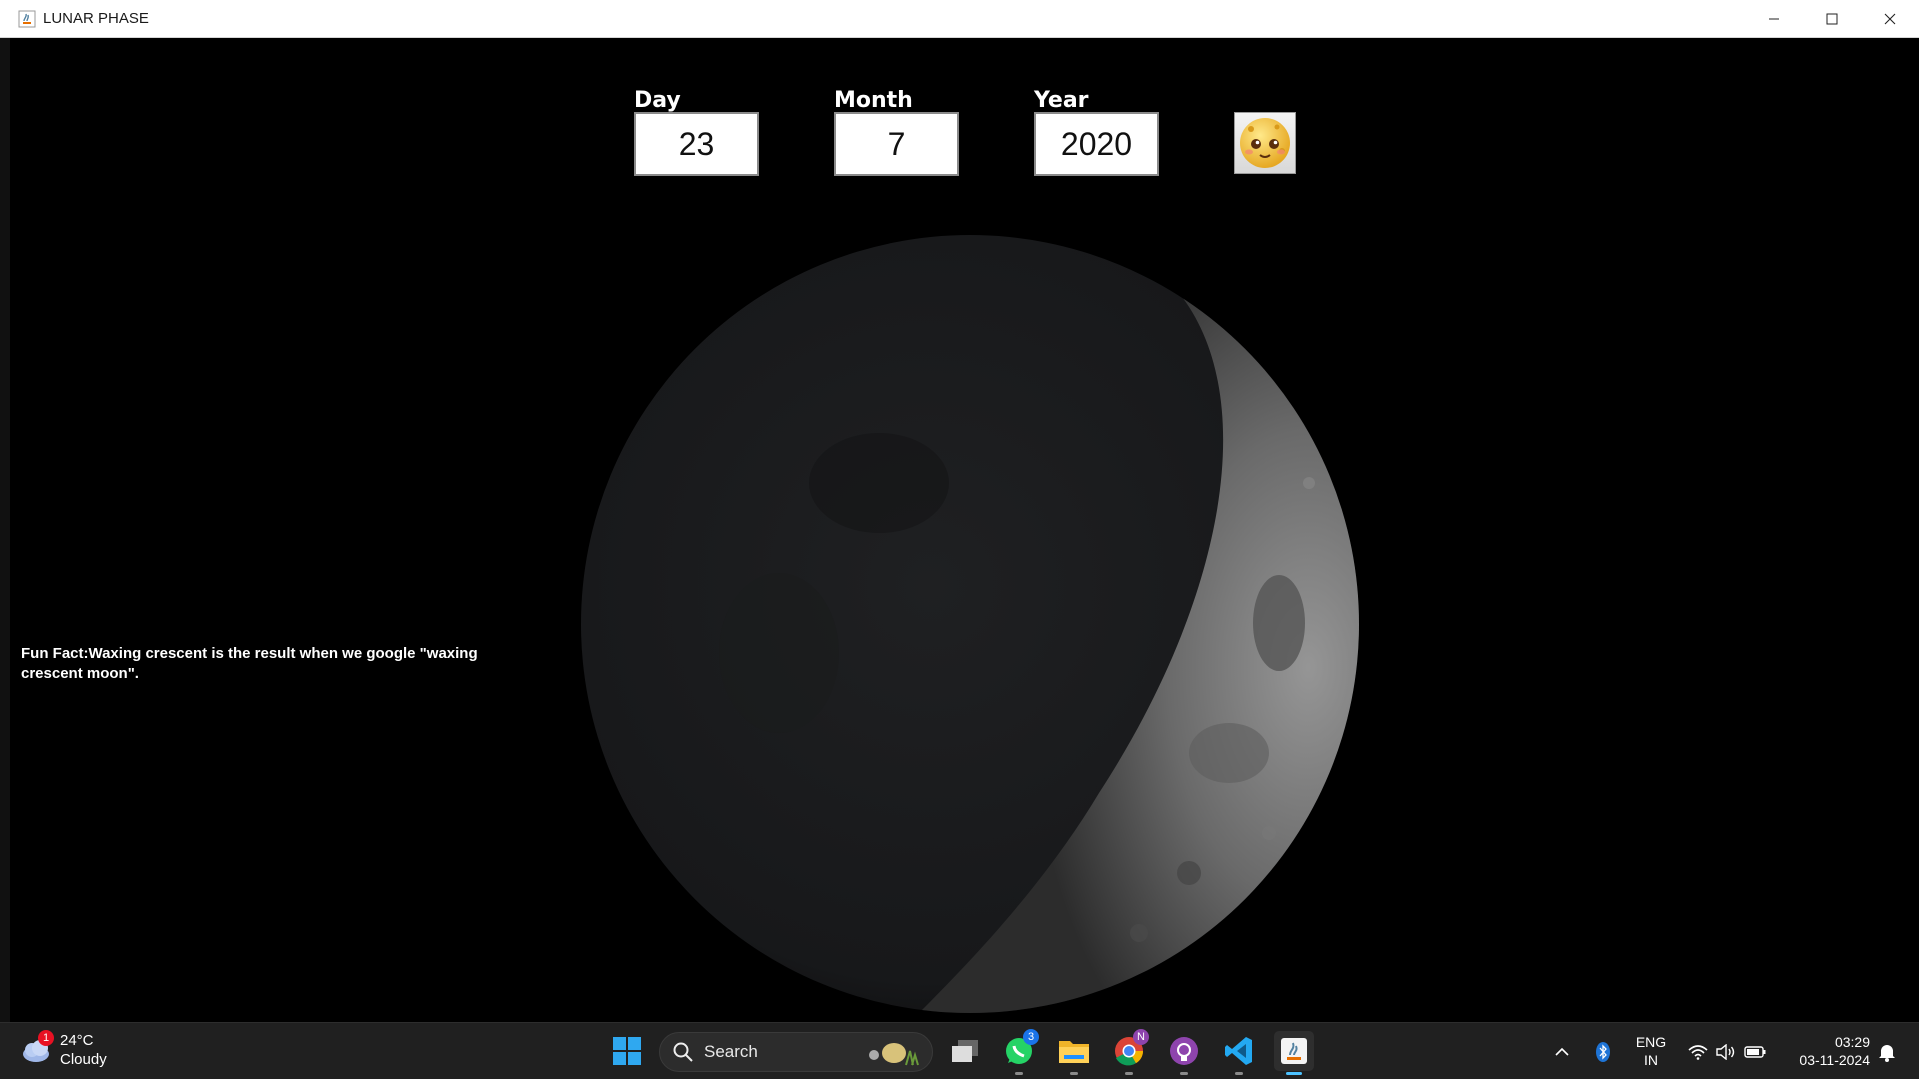 This screenshot has height=1079, width=1919. What do you see at coordinates (5, 530) in the screenshot?
I see `window-left-edge` at bounding box center [5, 530].